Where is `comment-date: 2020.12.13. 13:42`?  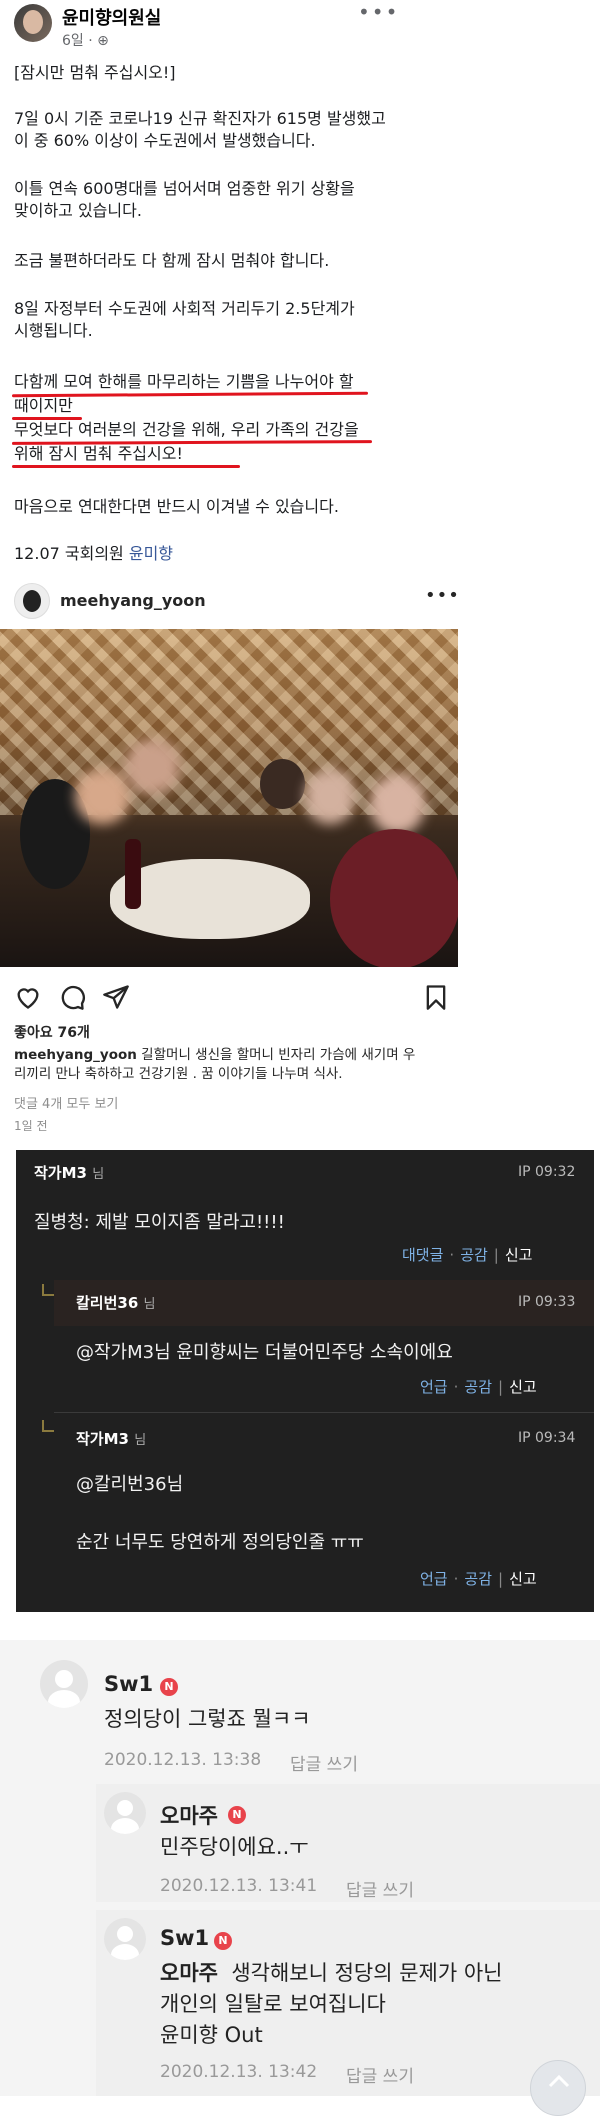
comment-date: 2020.12.13. 13:42 is located at coordinates (239, 2072).